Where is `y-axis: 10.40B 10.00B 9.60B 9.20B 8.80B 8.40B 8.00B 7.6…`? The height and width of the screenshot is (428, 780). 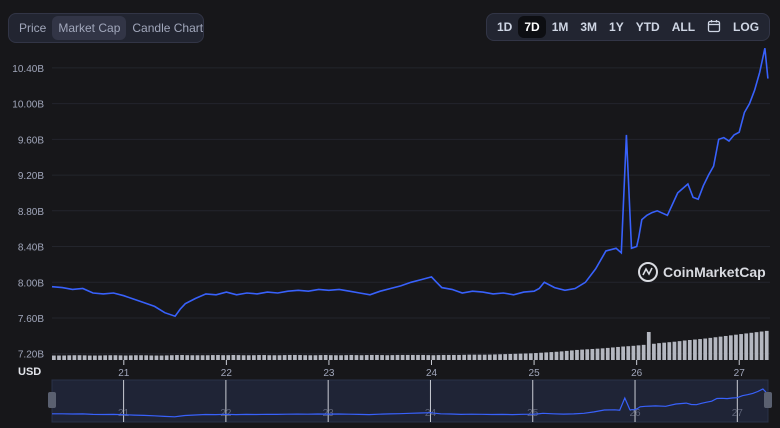
y-axis: 10.40B 10.00B 9.60B 9.20B 8.80B 8.40B 8.00B 7.6… is located at coordinates (28, 212).